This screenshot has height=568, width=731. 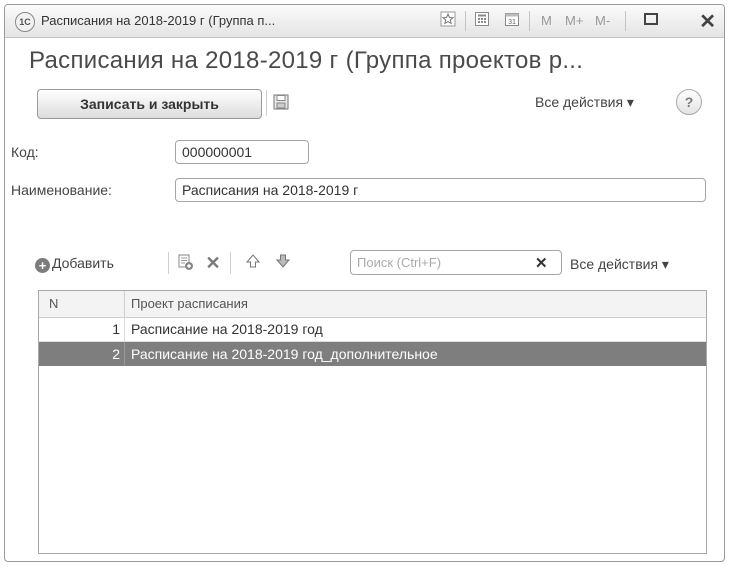 I want to click on column-header-project: Проект расписания, so click(x=189, y=303).